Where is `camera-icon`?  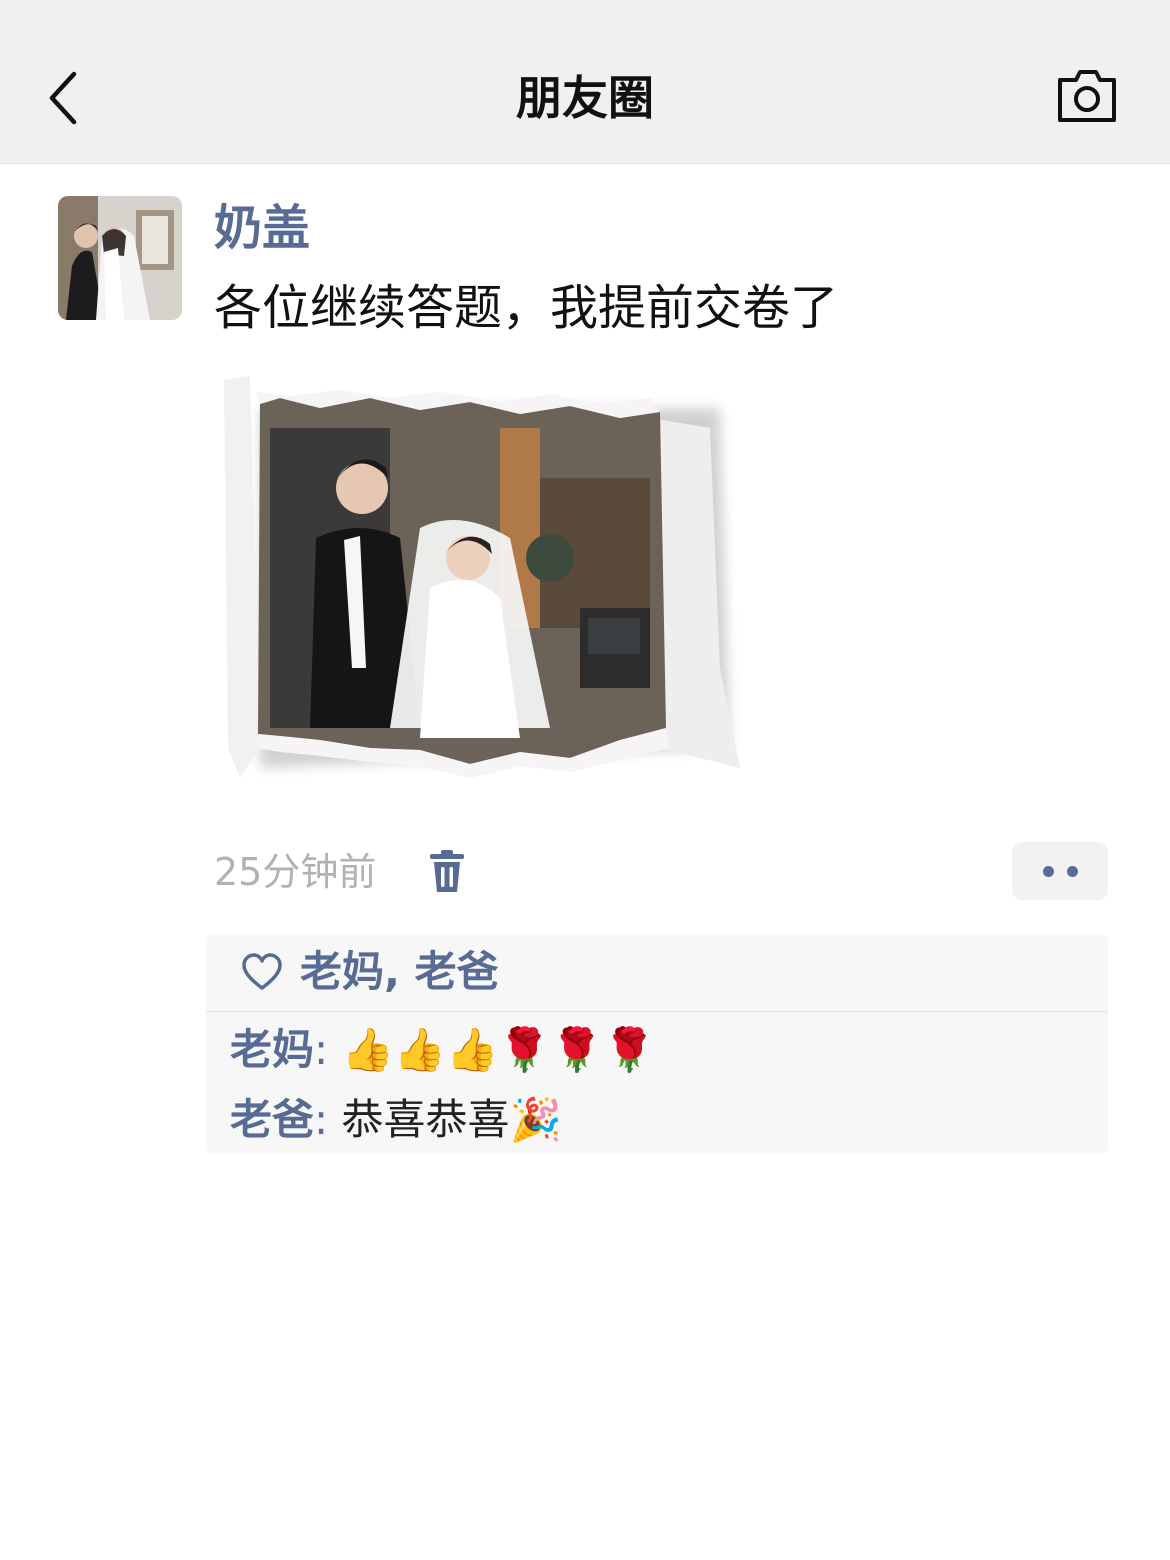 camera-icon is located at coordinates (1087, 96).